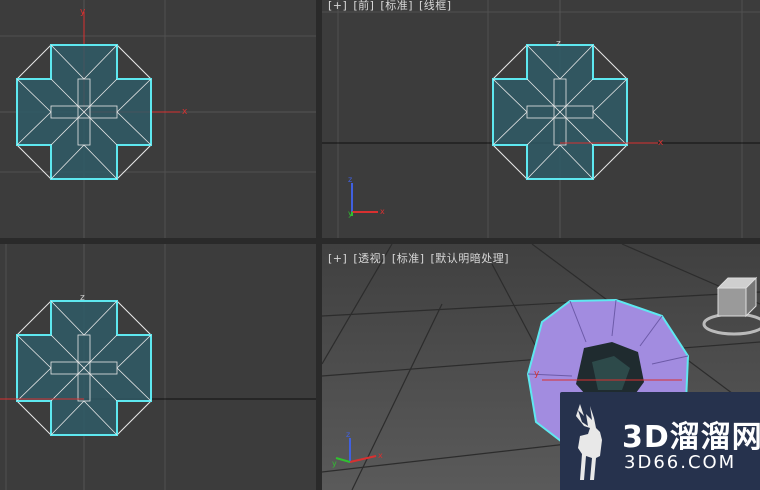  I want to click on top-x-axis-label: x, so click(185, 112).